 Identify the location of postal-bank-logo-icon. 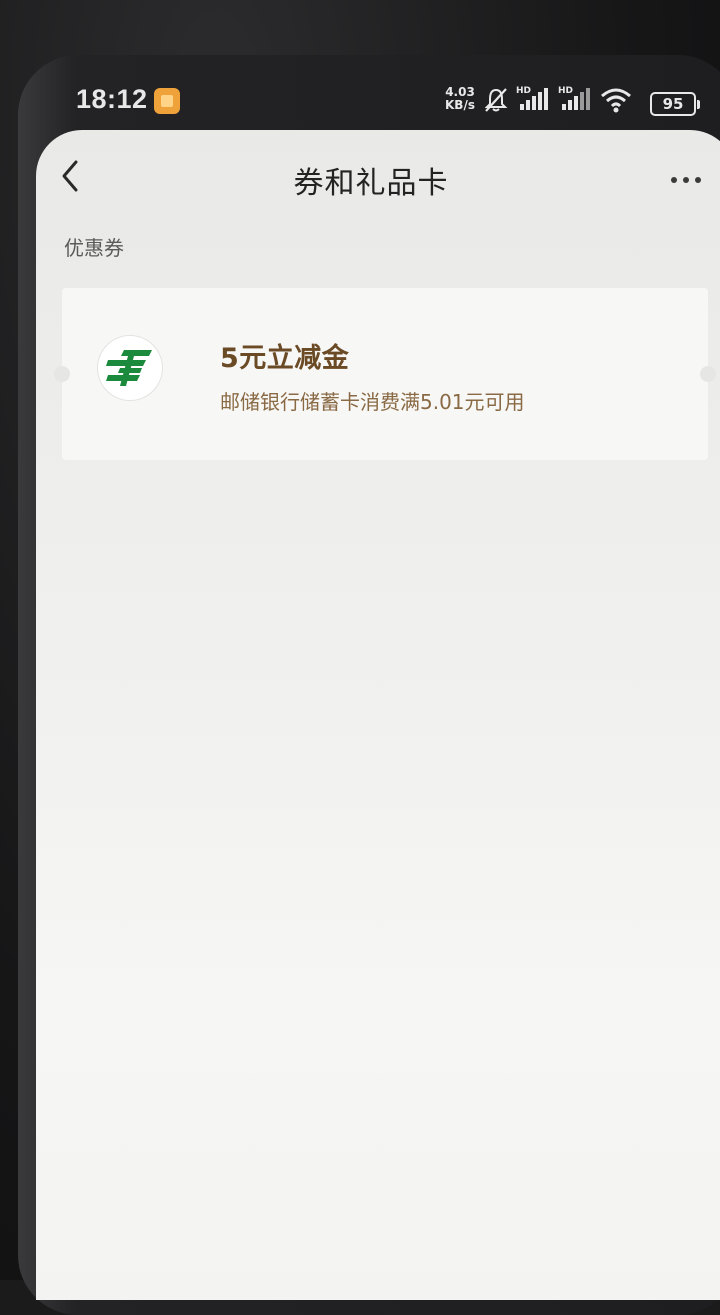
(130, 368).